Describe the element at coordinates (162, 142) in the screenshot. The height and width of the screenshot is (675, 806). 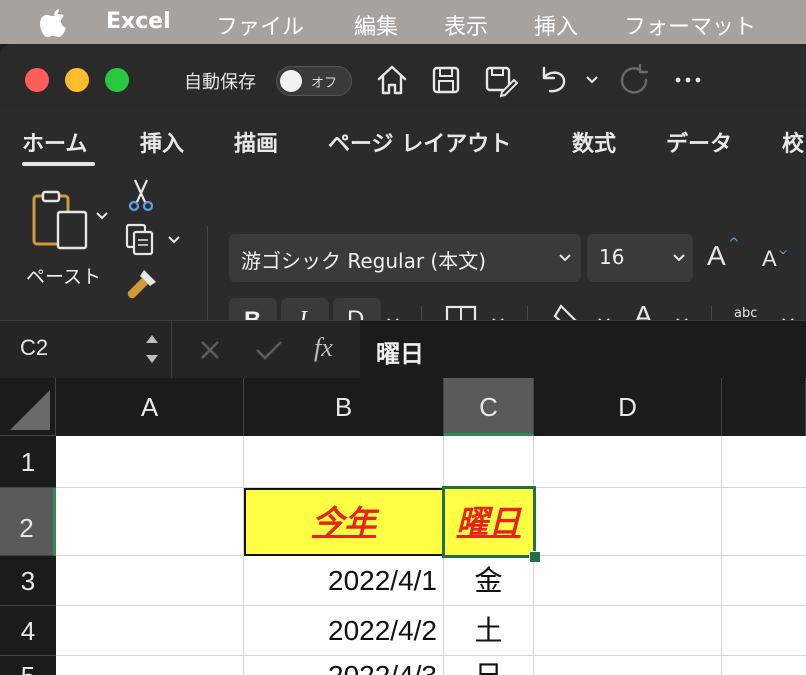
I see `tab-insert: 挿入` at that location.